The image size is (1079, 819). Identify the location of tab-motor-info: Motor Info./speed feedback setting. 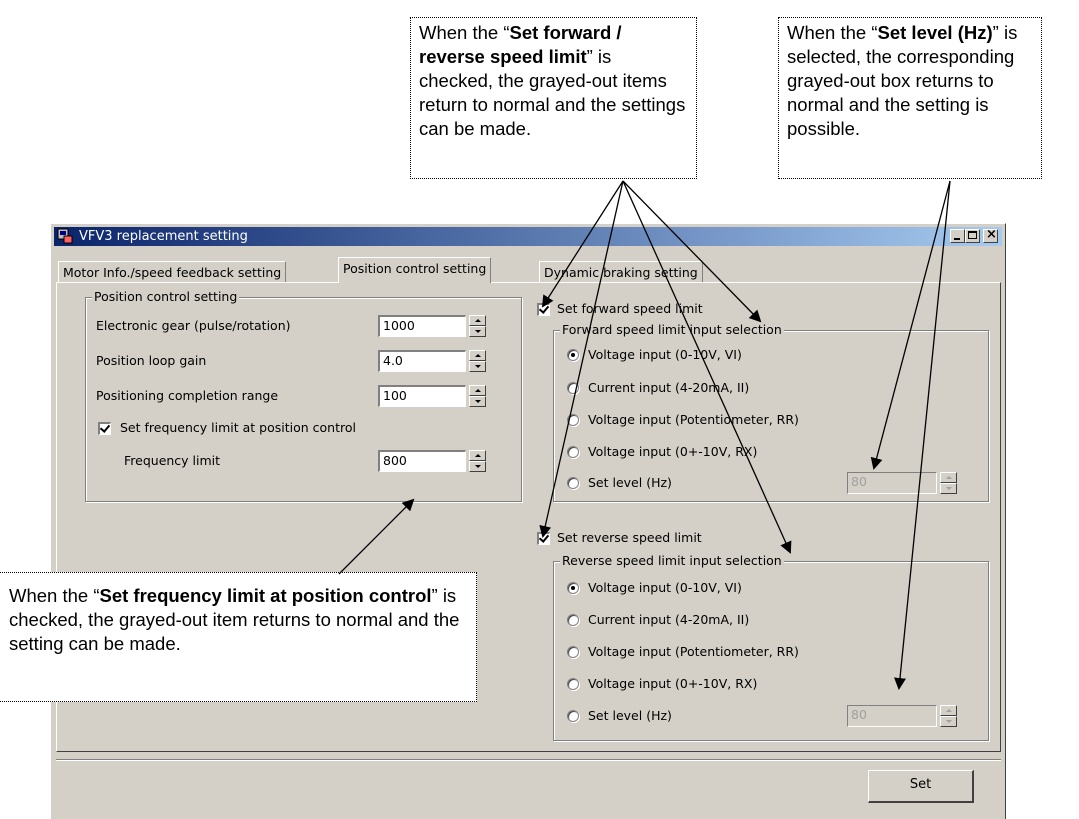
(172, 271).